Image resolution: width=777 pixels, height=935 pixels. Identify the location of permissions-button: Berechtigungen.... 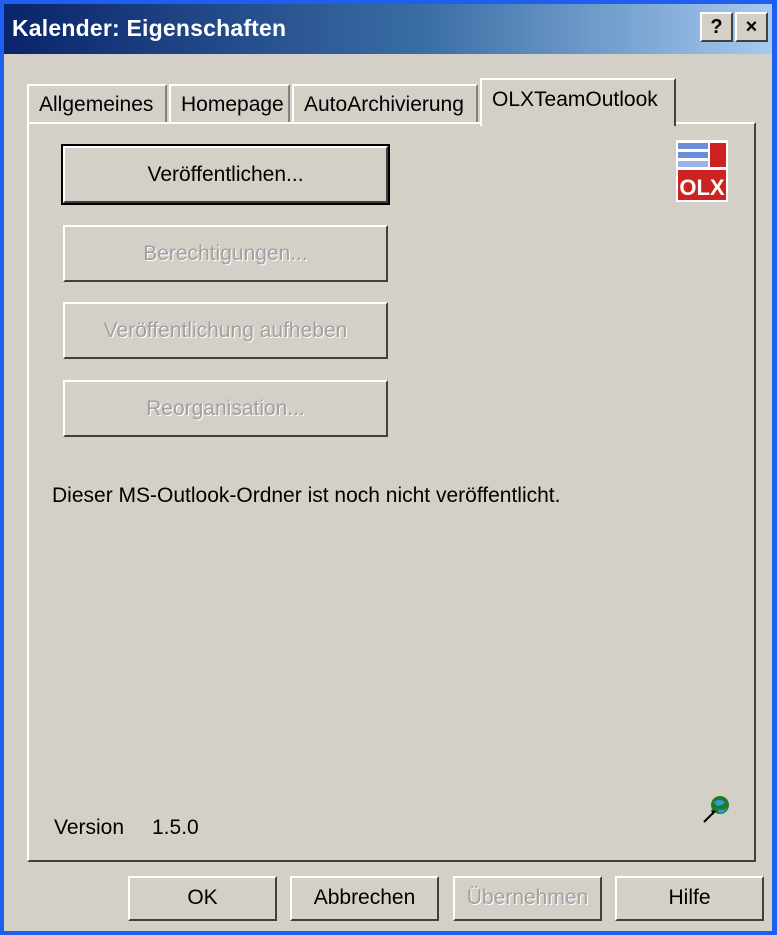
(225, 253).